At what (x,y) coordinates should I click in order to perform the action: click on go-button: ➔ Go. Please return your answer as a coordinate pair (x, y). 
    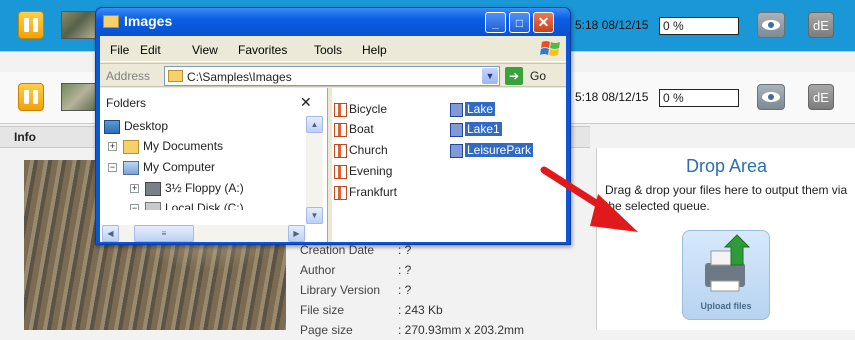
    Looking at the image, I should click on (533, 76).